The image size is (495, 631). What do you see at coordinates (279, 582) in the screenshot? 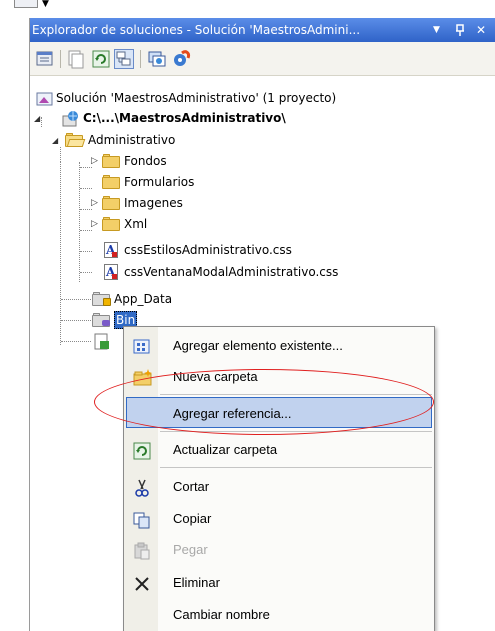
I see `menu-item-delete: Eliminar` at bounding box center [279, 582].